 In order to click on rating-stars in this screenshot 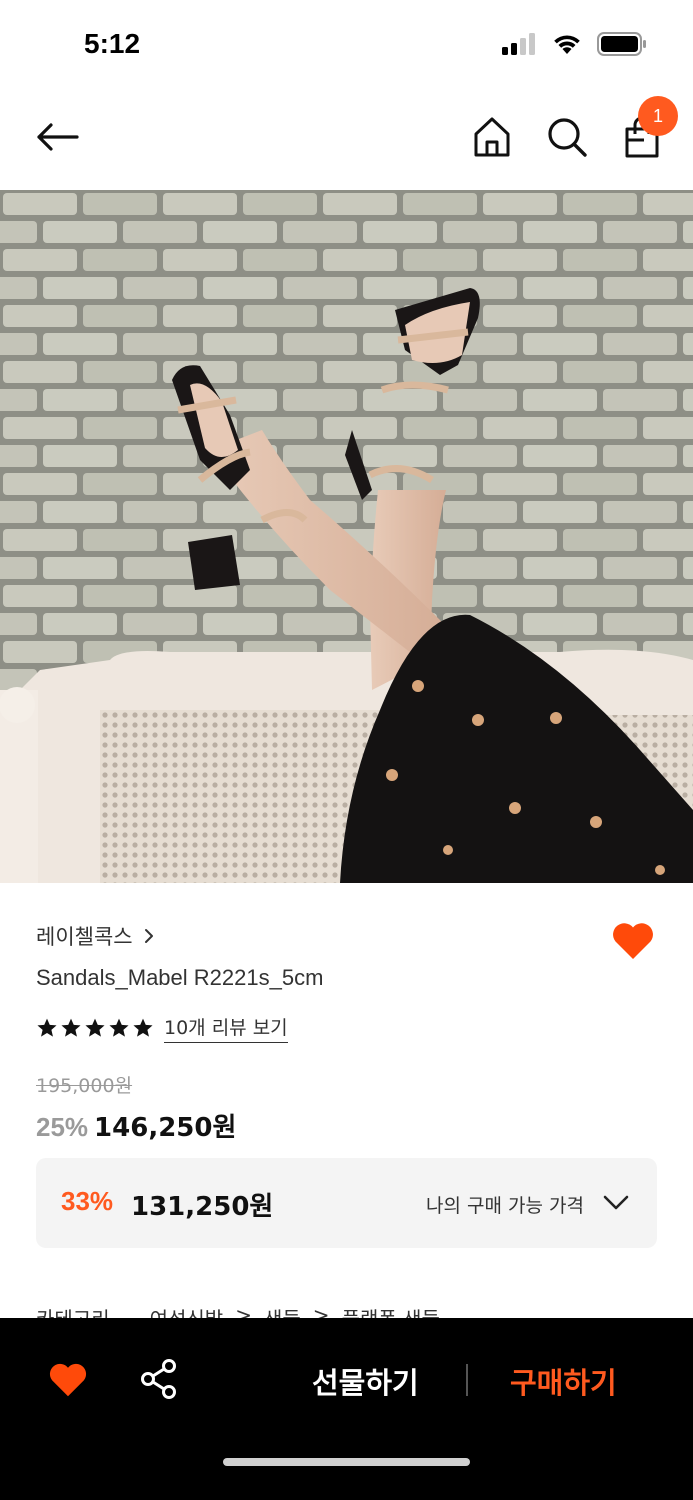, I will do `click(95, 1028)`.